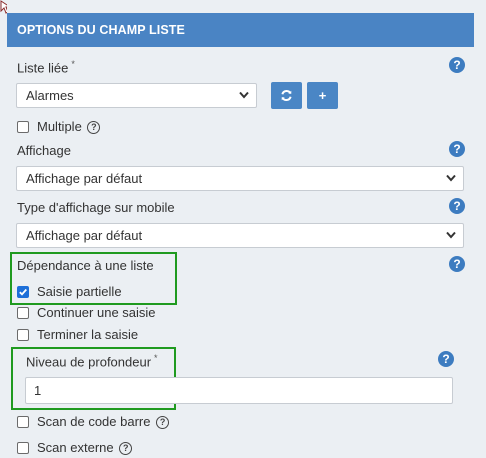 The width and height of the screenshot is (486, 458). What do you see at coordinates (240, 178) in the screenshot?
I see `display-select: Affichage par défaut` at bounding box center [240, 178].